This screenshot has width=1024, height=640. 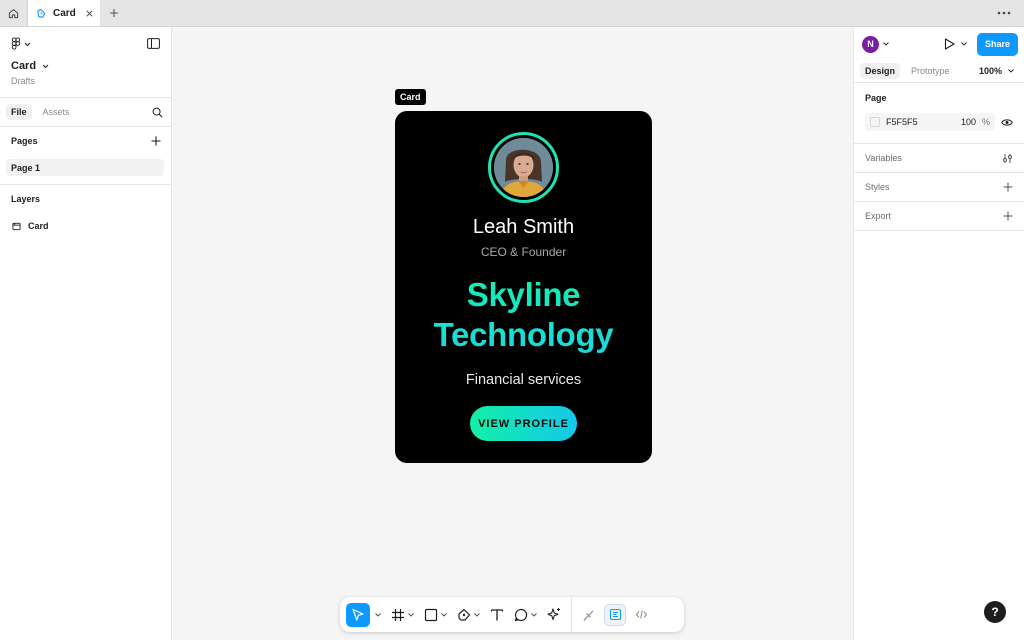 What do you see at coordinates (997, 44) in the screenshot?
I see `share-button: Share` at bounding box center [997, 44].